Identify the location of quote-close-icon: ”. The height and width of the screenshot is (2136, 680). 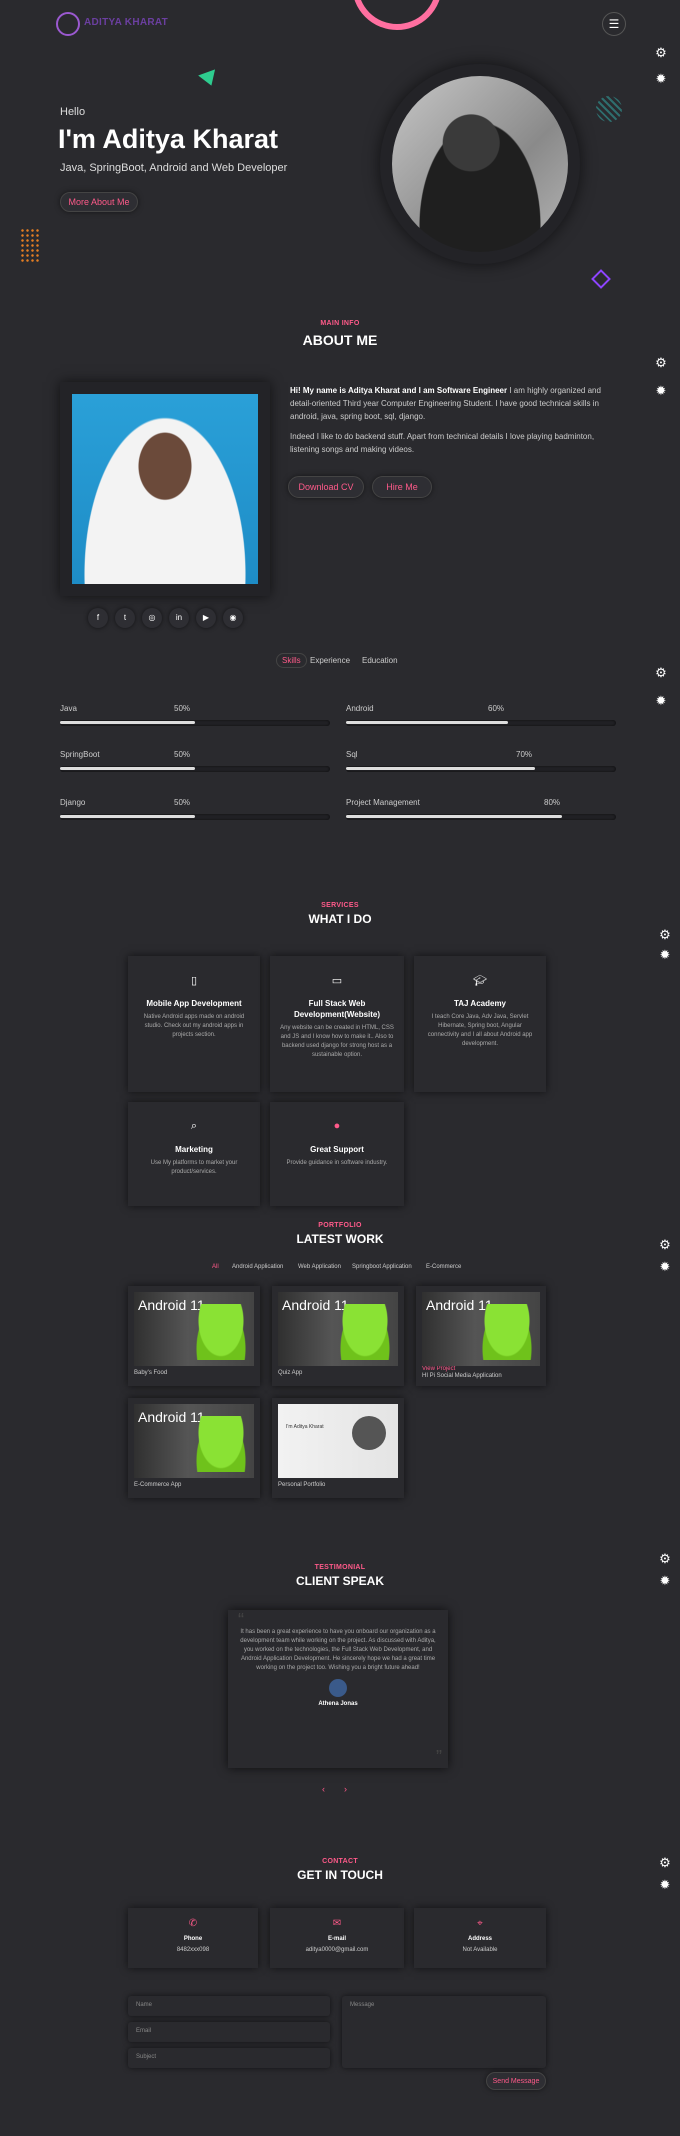
(439, 1757).